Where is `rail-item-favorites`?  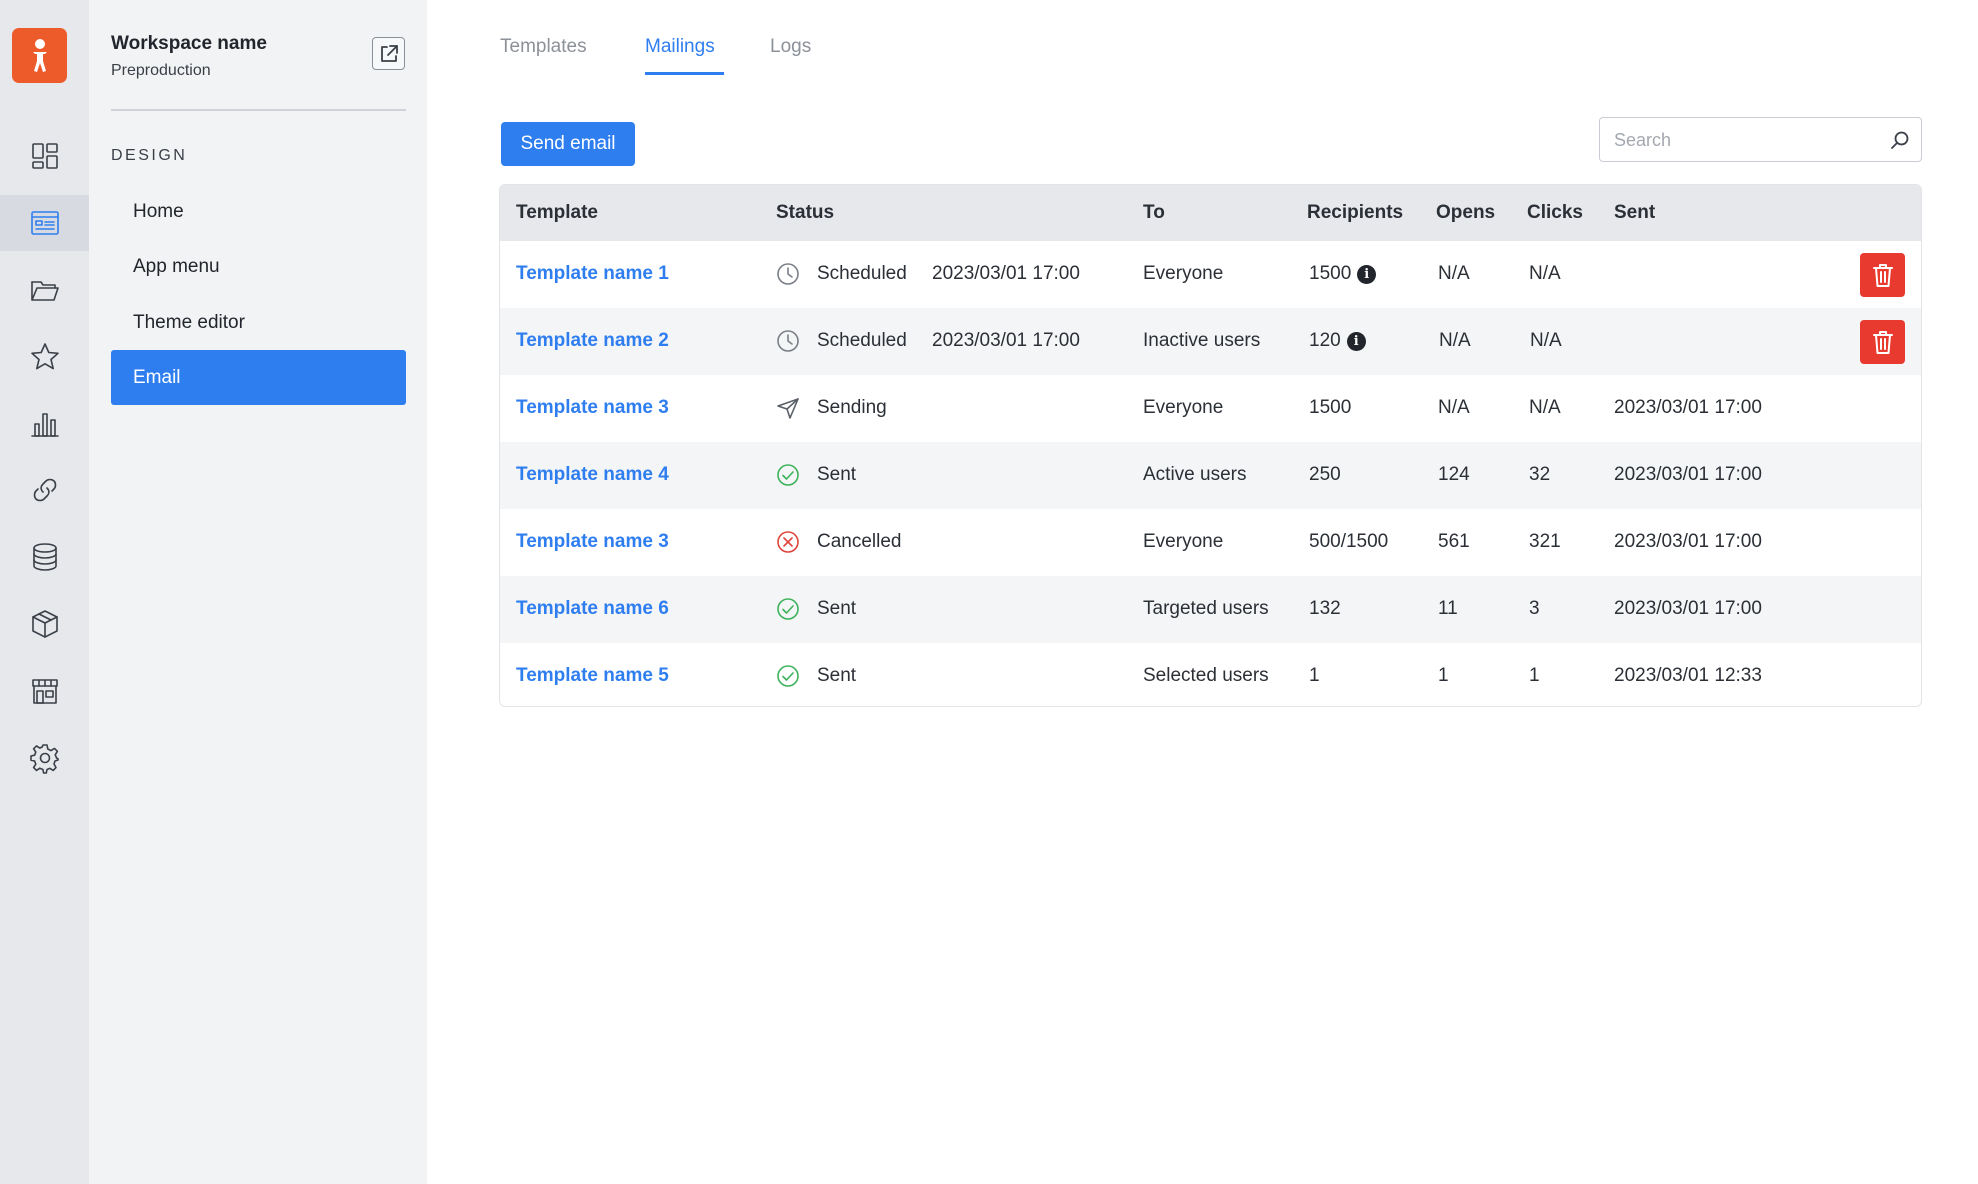 rail-item-favorites is located at coordinates (44, 357).